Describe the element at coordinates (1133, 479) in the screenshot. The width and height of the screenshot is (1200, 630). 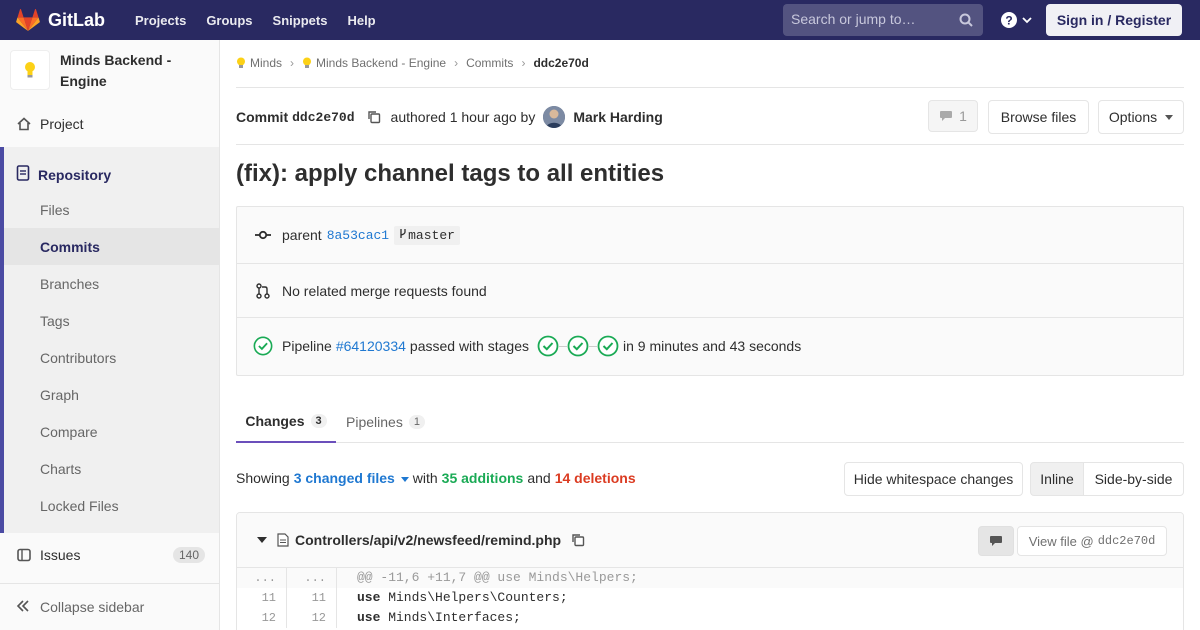
I see `side-by-side-button: Side-by-side` at that location.